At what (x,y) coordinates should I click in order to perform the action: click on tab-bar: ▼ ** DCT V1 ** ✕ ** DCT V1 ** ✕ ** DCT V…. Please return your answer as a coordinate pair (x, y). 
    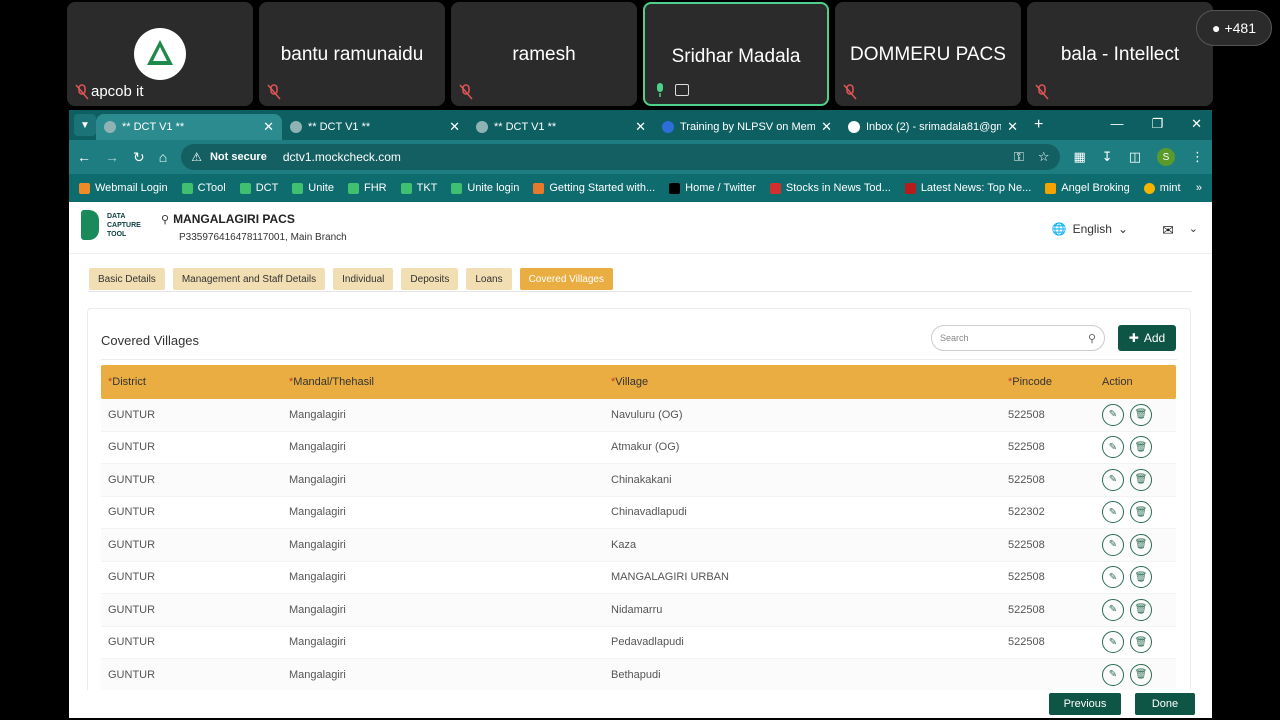
    Looking at the image, I should click on (640, 125).